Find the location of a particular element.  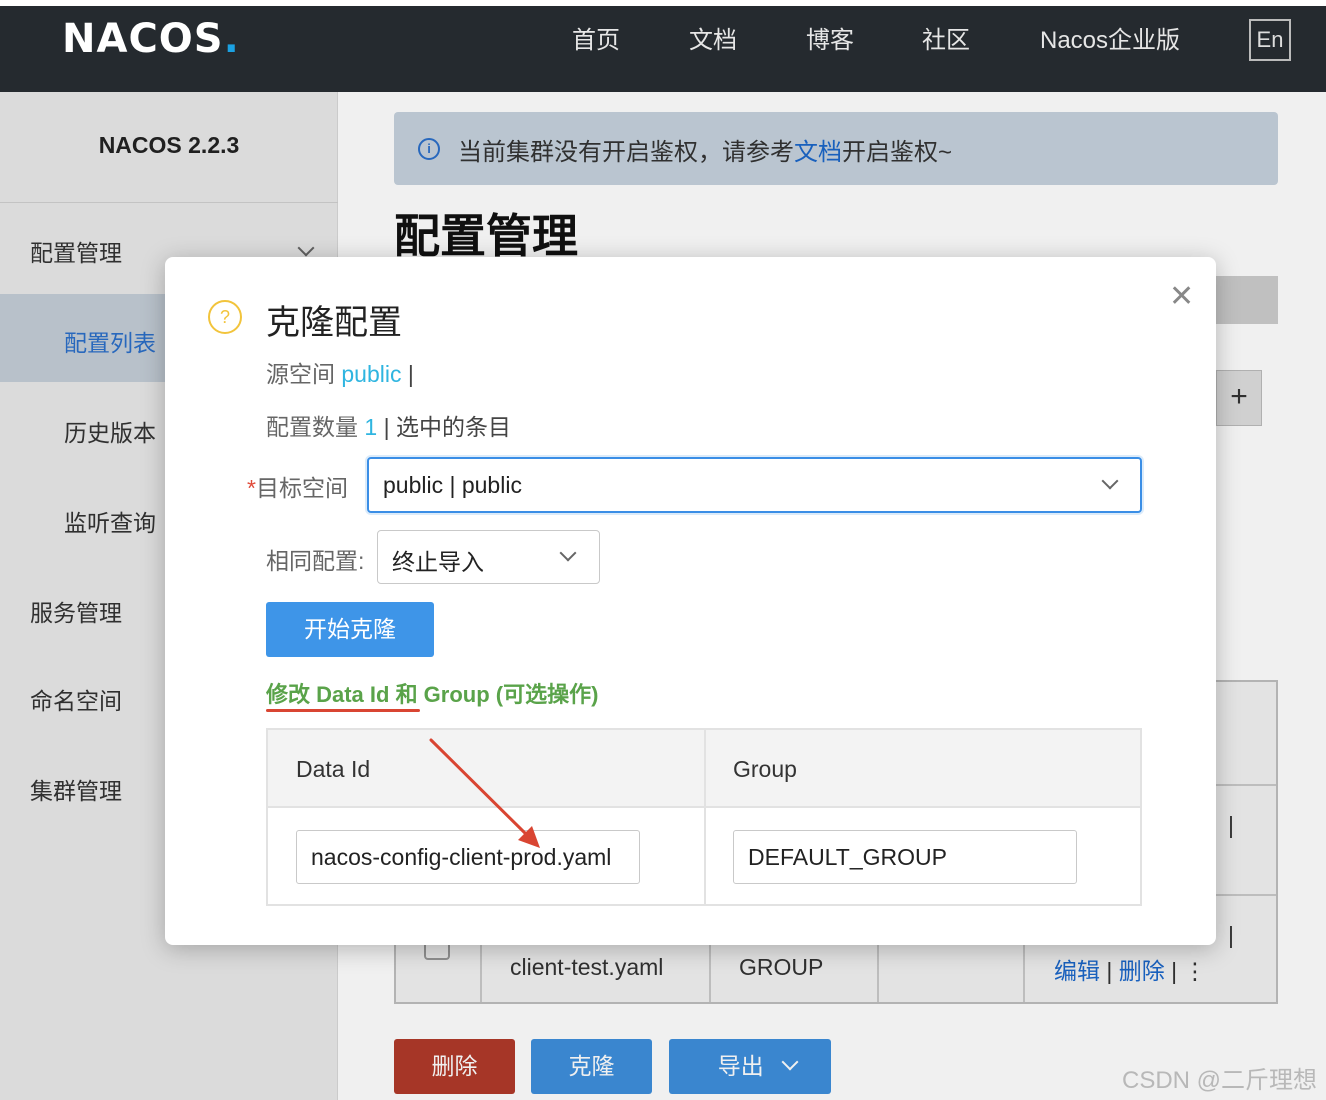

group-input is located at coordinates (905, 857).